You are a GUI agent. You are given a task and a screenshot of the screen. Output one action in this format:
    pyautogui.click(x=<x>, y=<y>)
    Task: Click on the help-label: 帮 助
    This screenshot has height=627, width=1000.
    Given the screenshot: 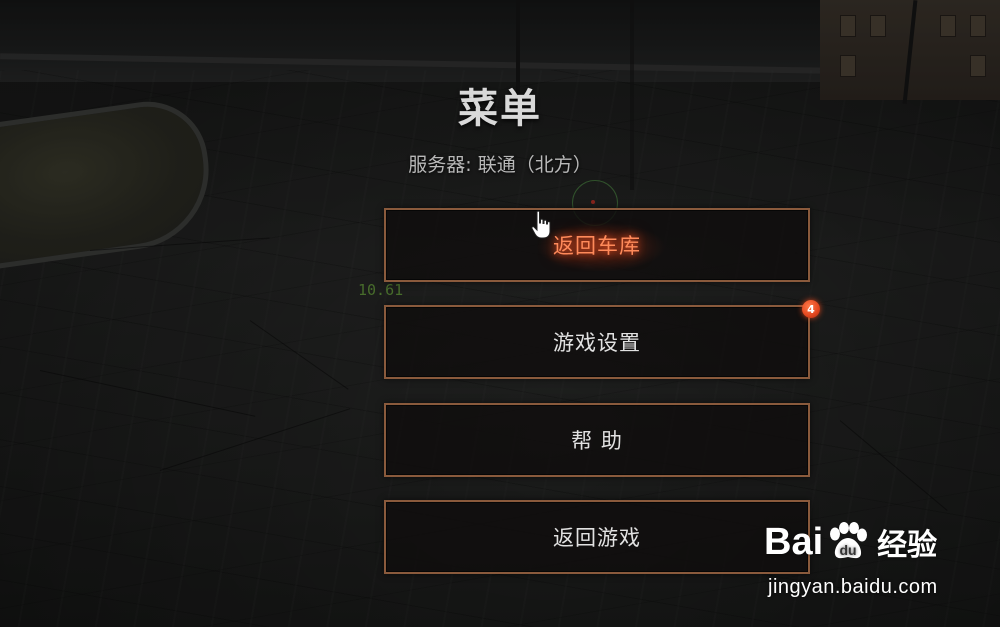 What is the action you would take?
    pyautogui.click(x=597, y=441)
    